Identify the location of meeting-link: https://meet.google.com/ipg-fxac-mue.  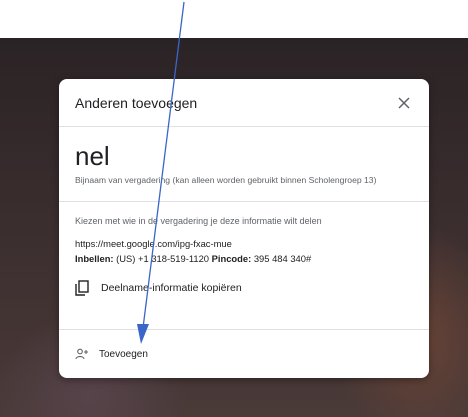
(244, 243).